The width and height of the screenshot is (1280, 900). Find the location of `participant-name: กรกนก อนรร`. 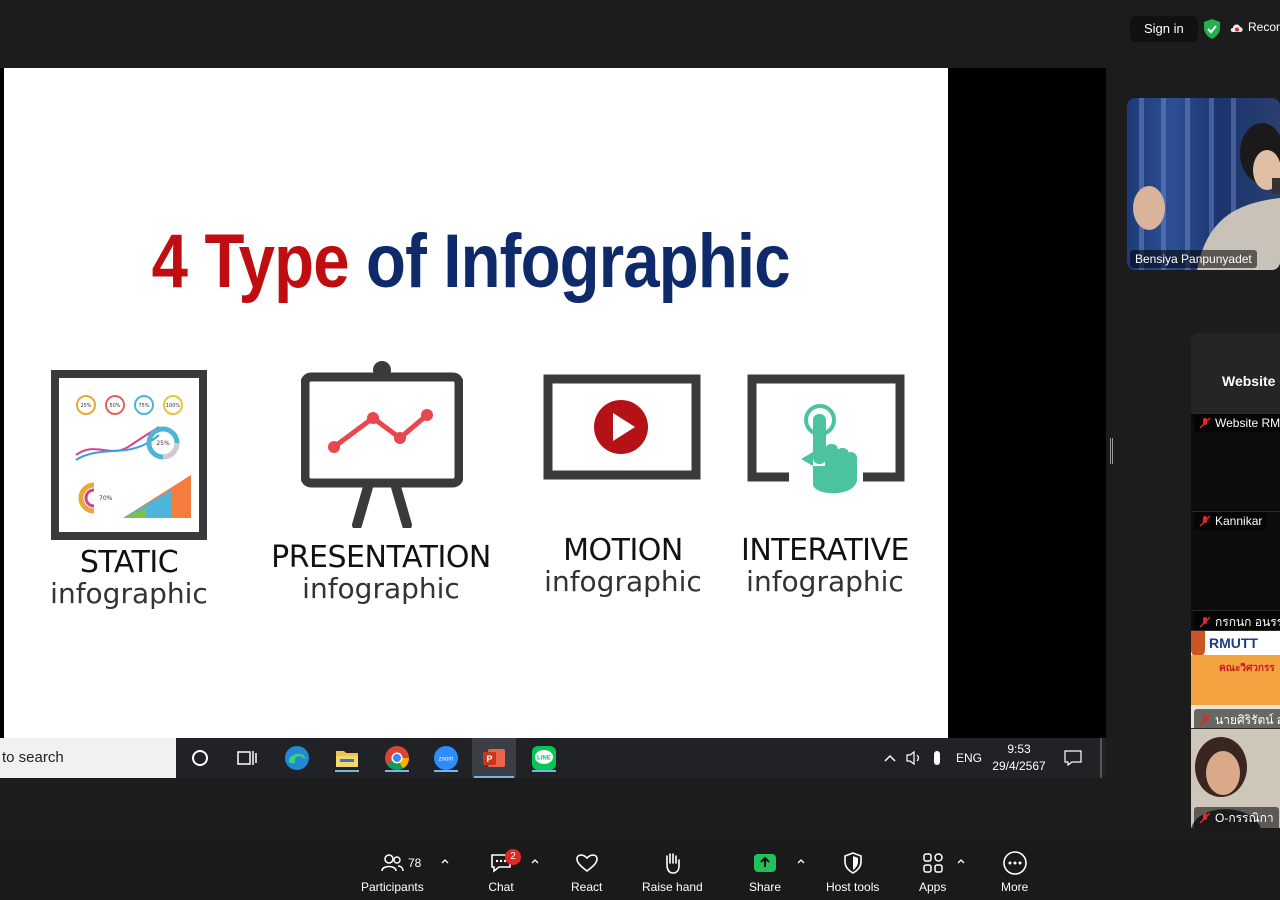

participant-name: กรกนก อนรร is located at coordinates (1247, 622).